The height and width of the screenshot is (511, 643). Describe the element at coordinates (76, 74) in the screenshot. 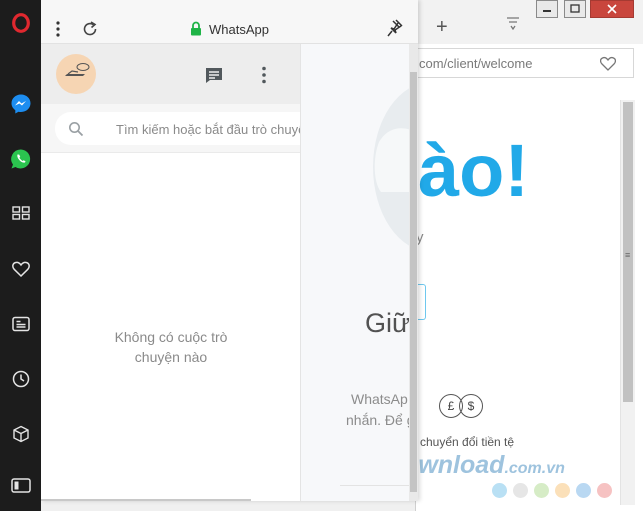

I see `avatar` at that location.